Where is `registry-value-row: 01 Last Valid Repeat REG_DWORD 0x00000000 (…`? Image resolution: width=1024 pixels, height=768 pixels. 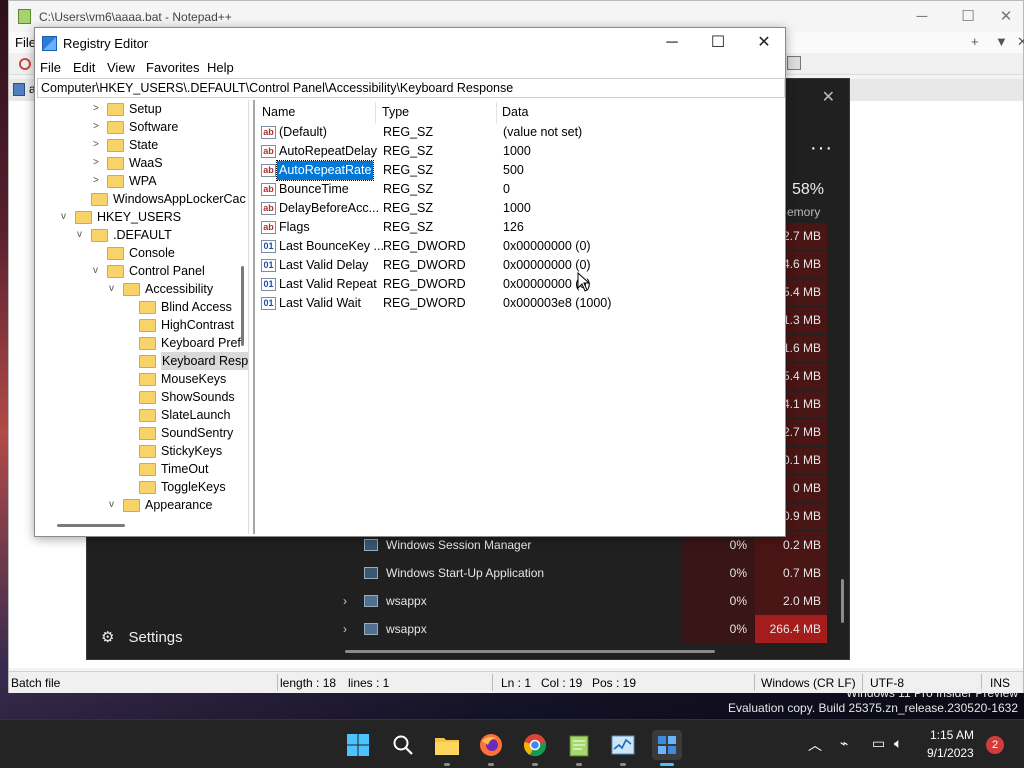
registry-value-row: 01 Last Valid Repeat REG_DWORD 0x00000000 (… is located at coordinates (520, 284).